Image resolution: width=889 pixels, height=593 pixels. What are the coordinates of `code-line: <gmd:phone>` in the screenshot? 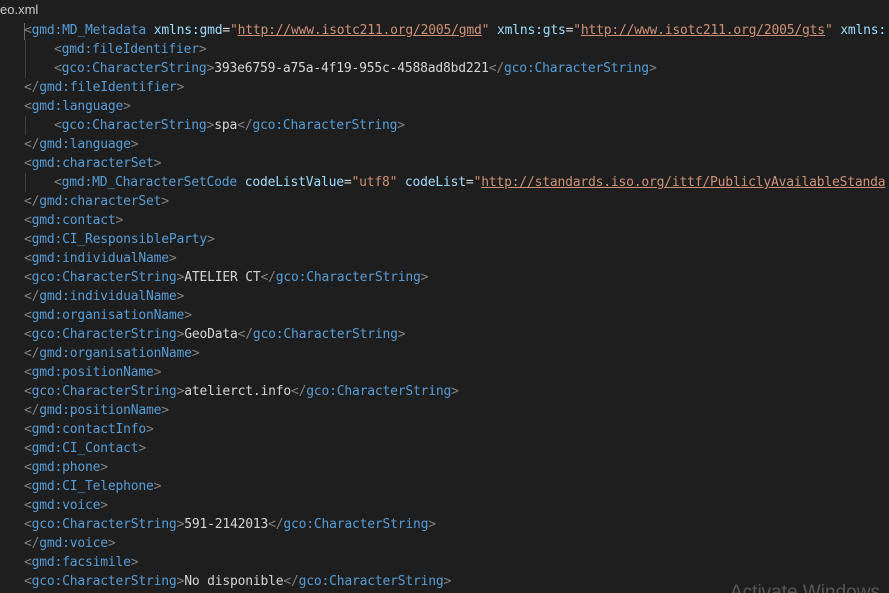 It's located at (66, 467).